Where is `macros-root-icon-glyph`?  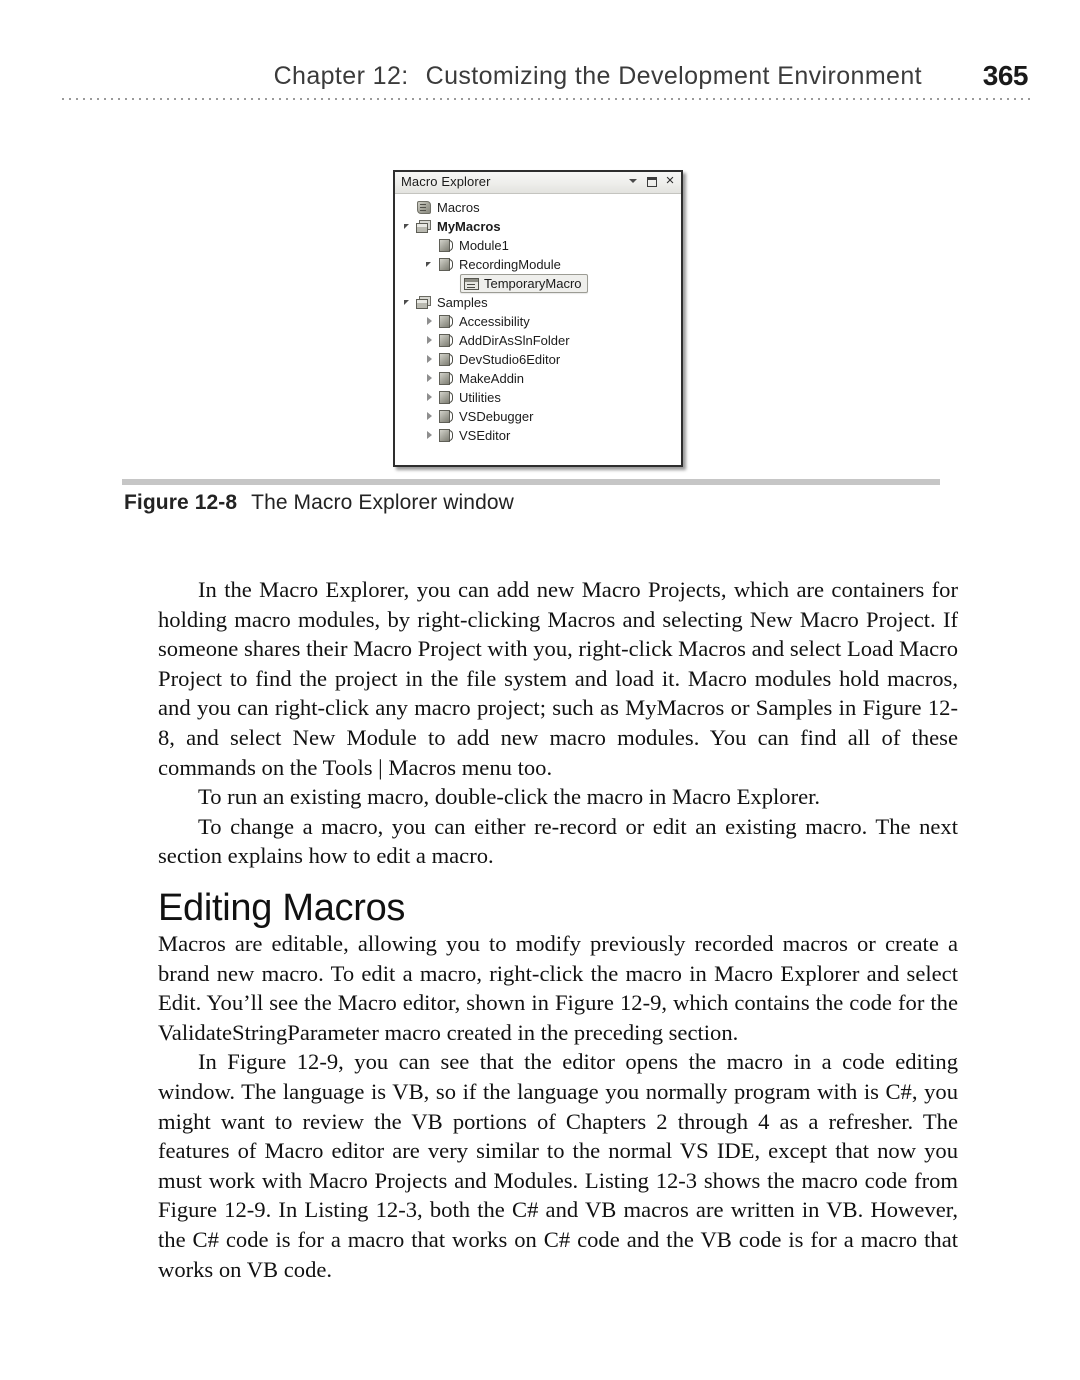
macros-root-icon-glyph is located at coordinates (424, 207).